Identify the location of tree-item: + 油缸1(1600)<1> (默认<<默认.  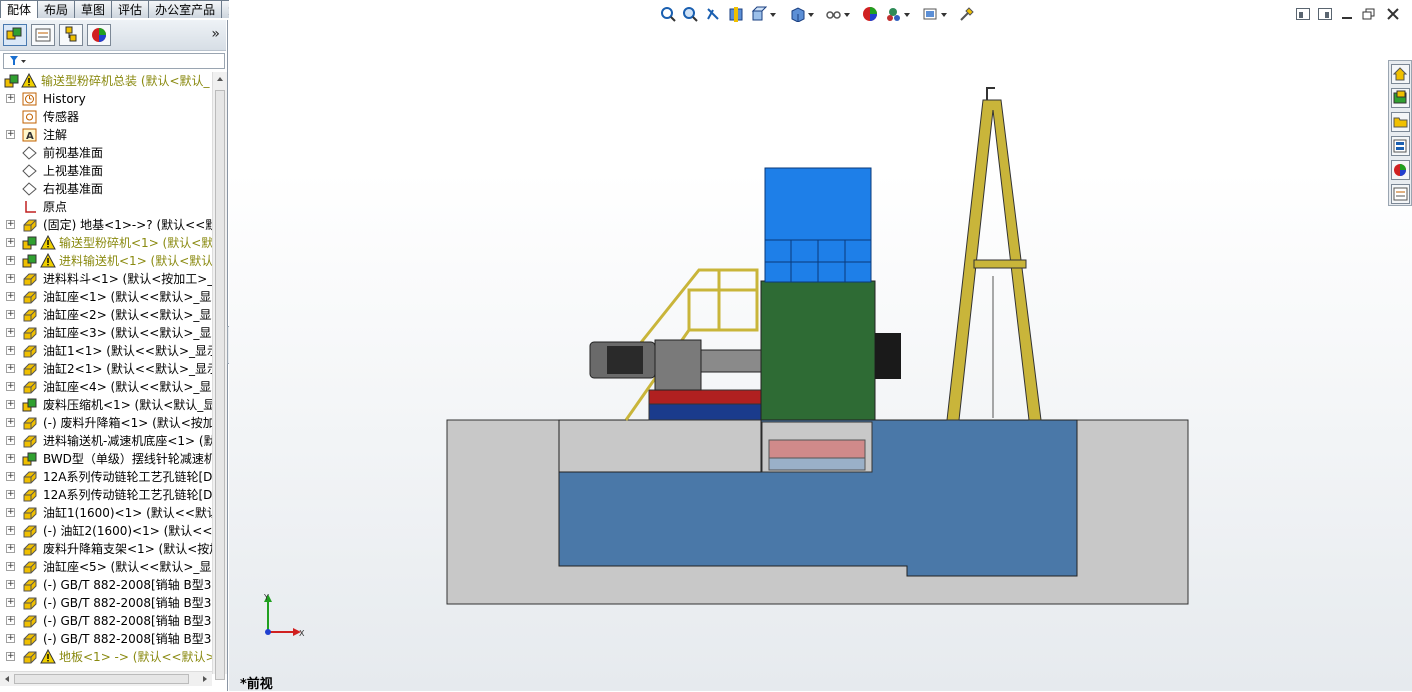
(106, 513).